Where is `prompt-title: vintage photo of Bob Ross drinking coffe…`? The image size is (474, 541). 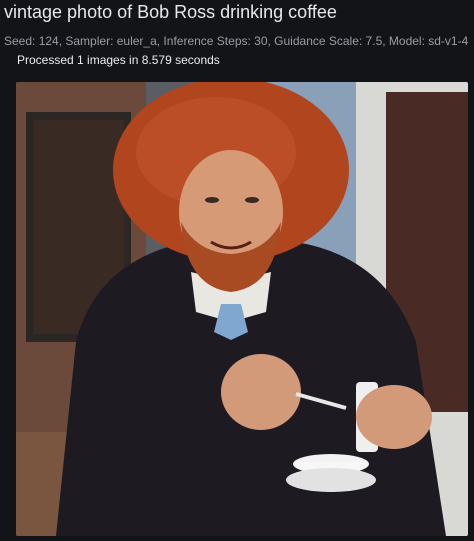 prompt-title: vintage photo of Bob Ross drinking coffe… is located at coordinates (170, 12).